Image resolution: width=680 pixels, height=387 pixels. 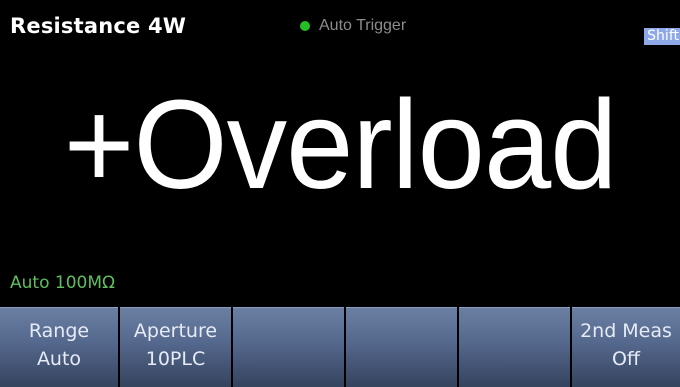 What do you see at coordinates (662, 36) in the screenshot?
I see `shift-indicator: Shift` at bounding box center [662, 36].